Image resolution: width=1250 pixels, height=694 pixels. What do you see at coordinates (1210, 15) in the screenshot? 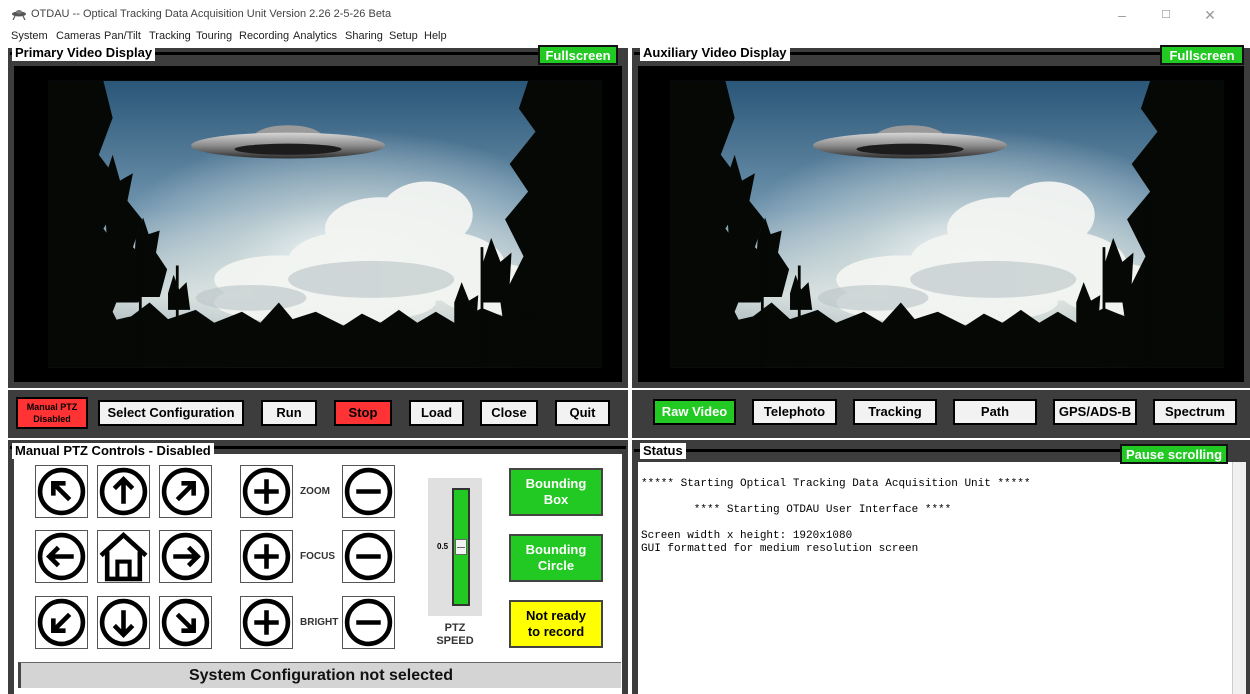
I see `close-icon: ✕` at bounding box center [1210, 15].